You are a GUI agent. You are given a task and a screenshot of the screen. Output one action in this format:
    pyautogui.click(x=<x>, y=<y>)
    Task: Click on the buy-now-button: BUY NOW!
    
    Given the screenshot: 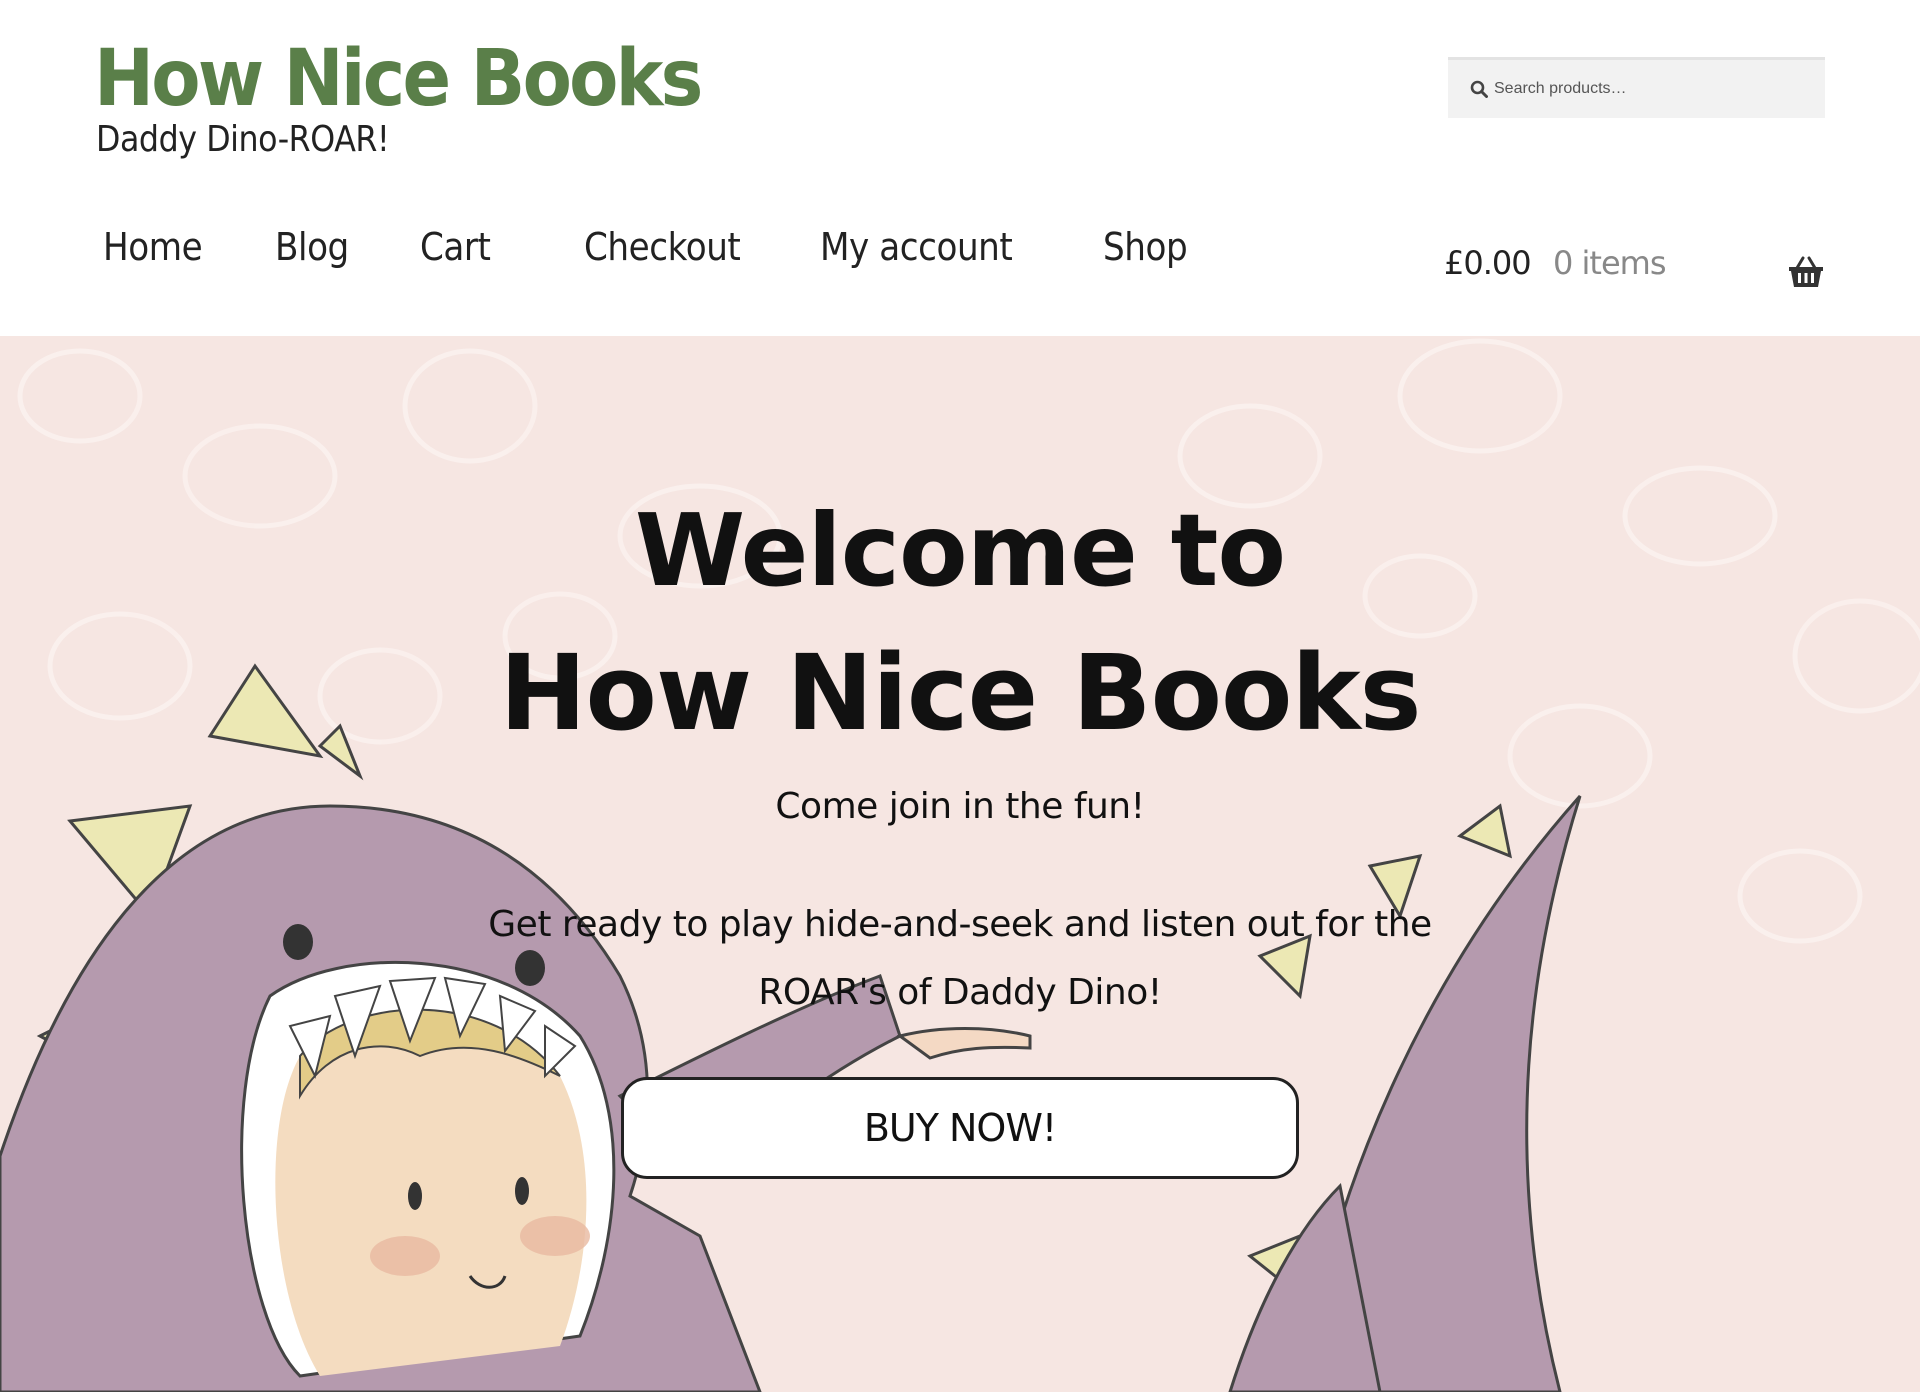 What is the action you would take?
    pyautogui.click(x=960, y=1128)
    